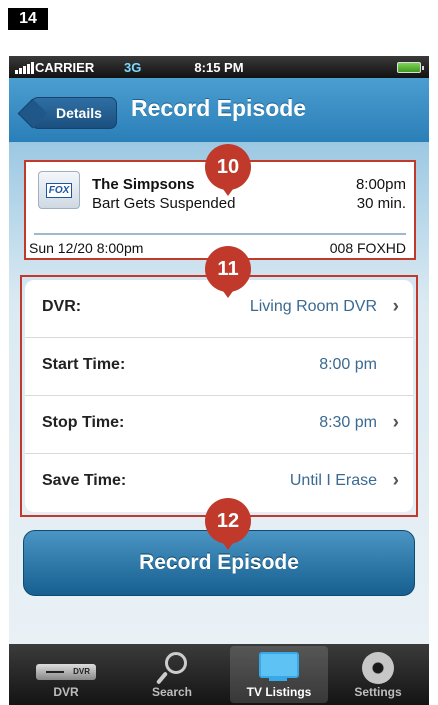 The image size is (438, 705). Describe the element at coordinates (219, 367) in the screenshot. I see `start-time-row: Start Time: 8:00 pm` at that location.